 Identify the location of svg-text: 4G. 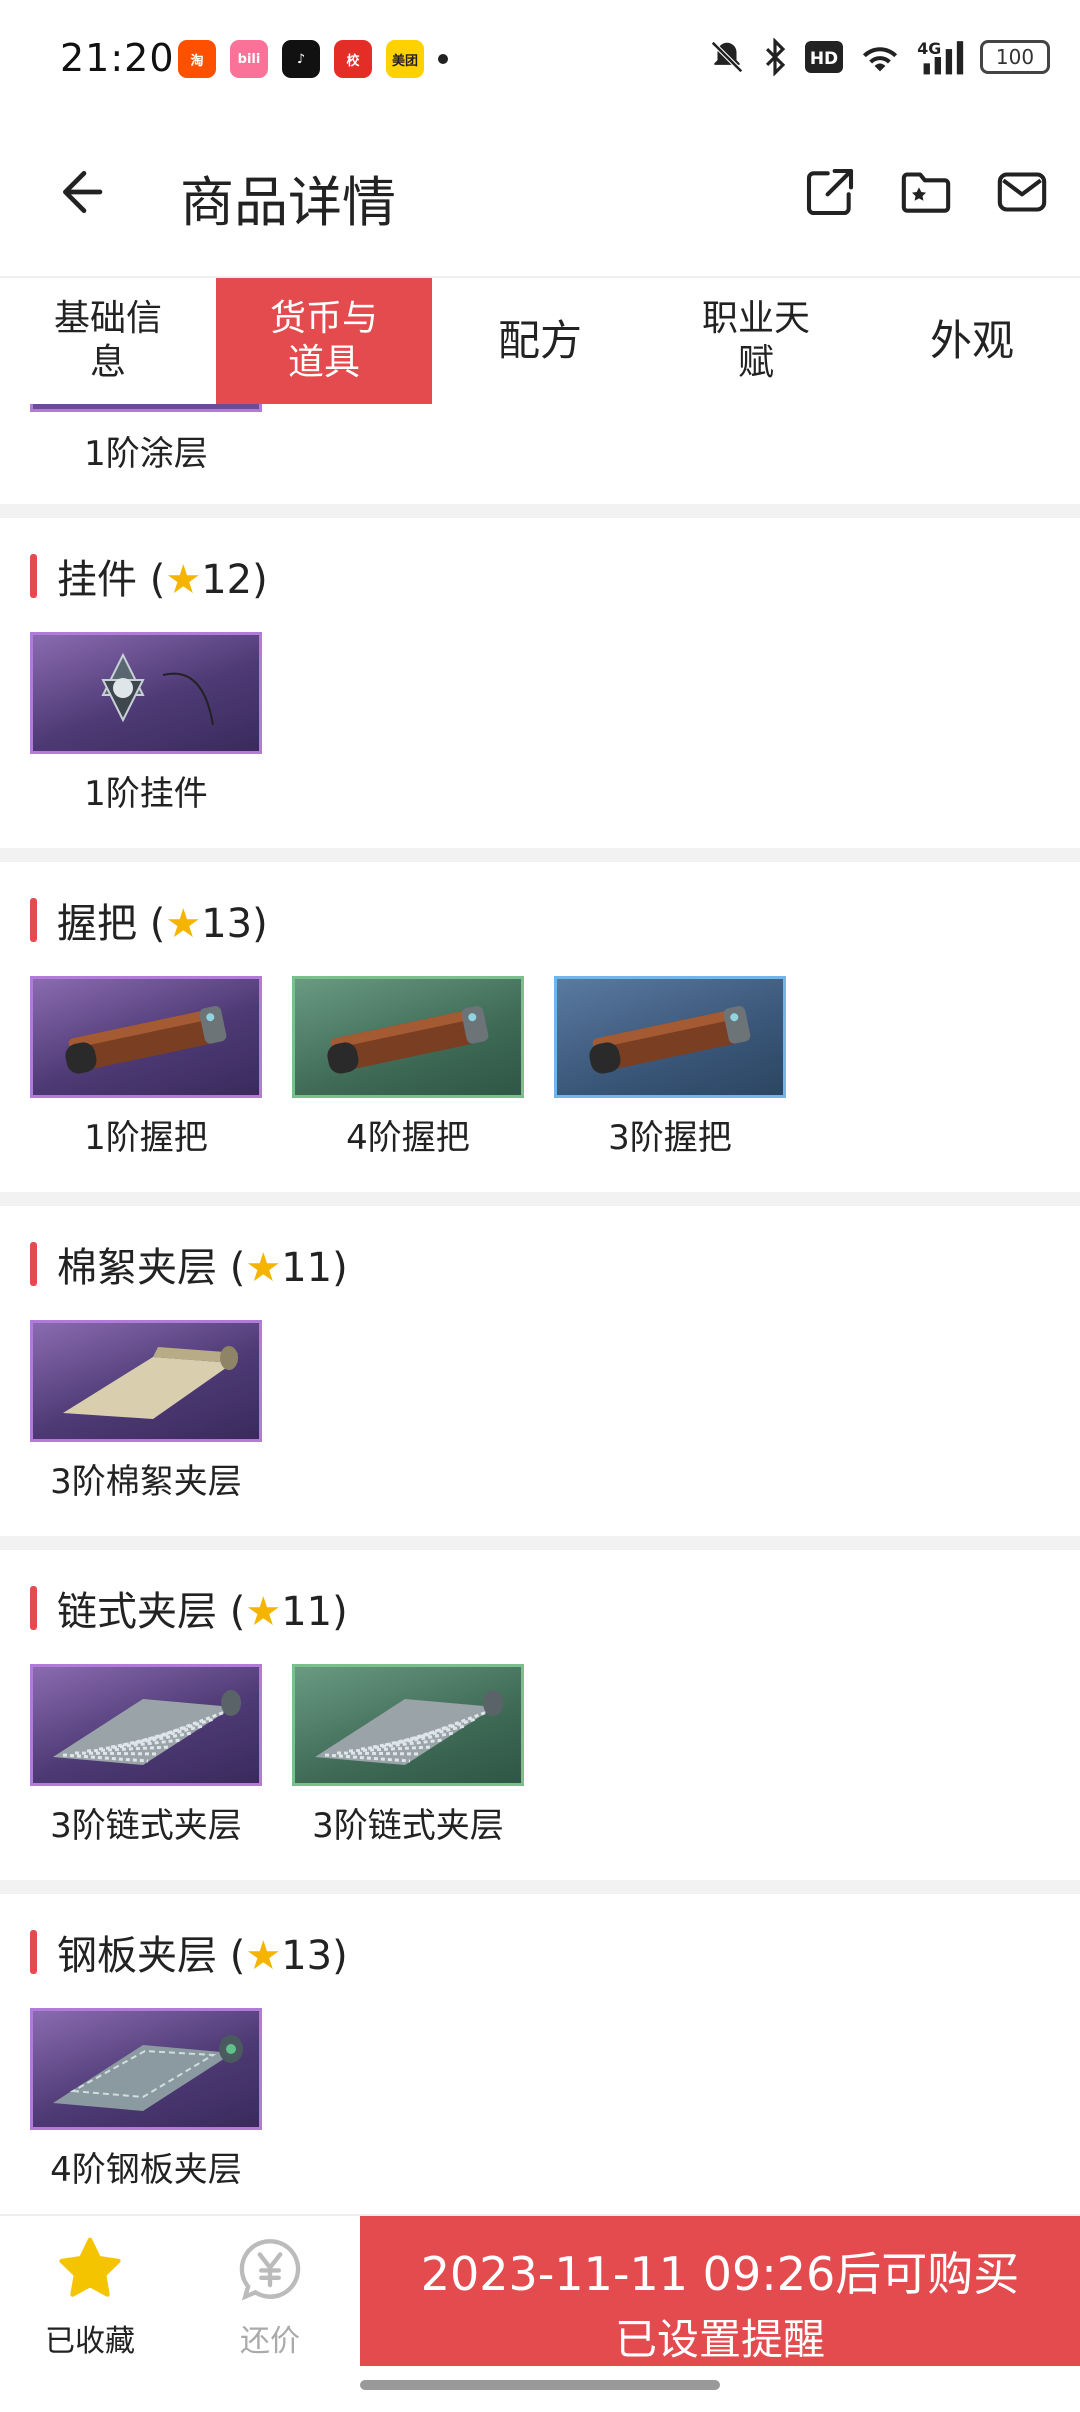
(929, 48).